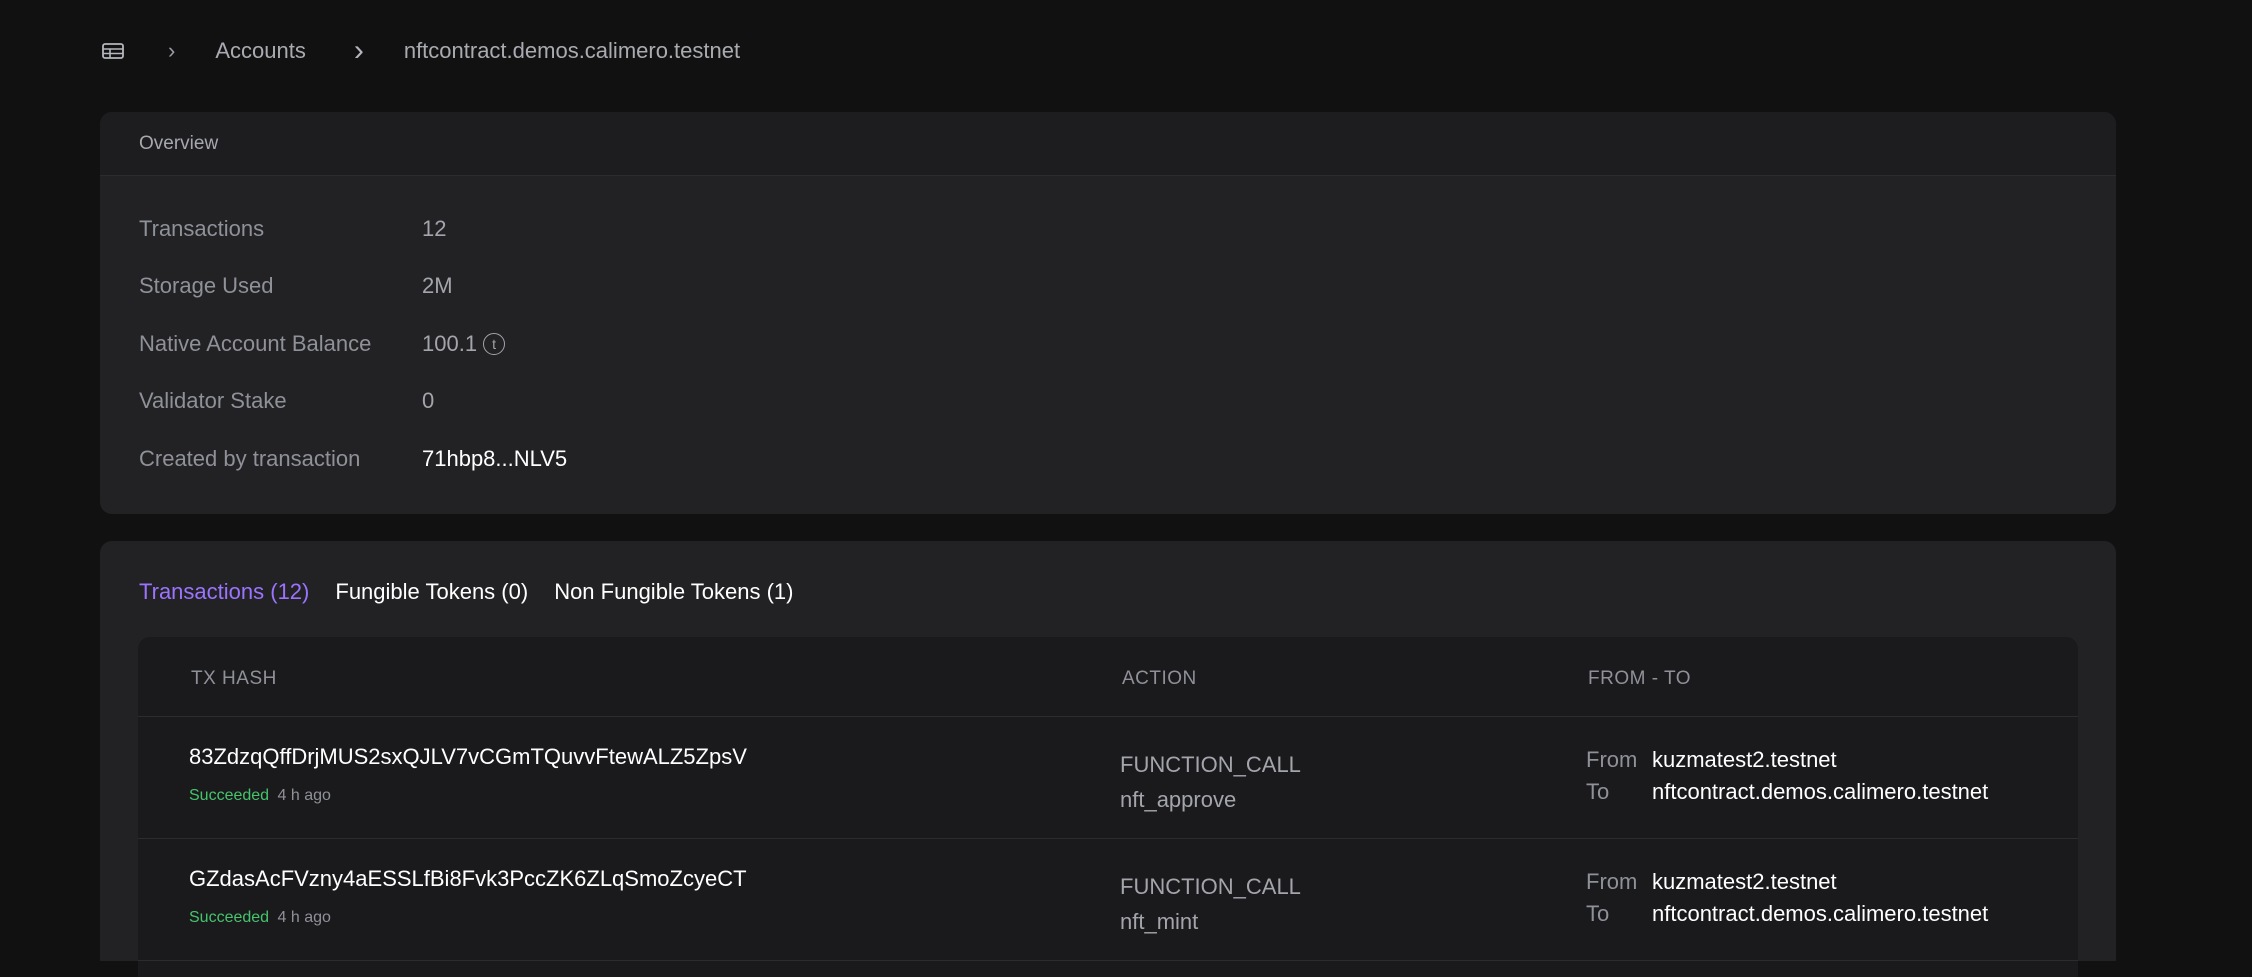 This screenshot has width=2252, height=977. I want to click on tx-action: FUNCTION_CALL nft_mint, so click(1210, 904).